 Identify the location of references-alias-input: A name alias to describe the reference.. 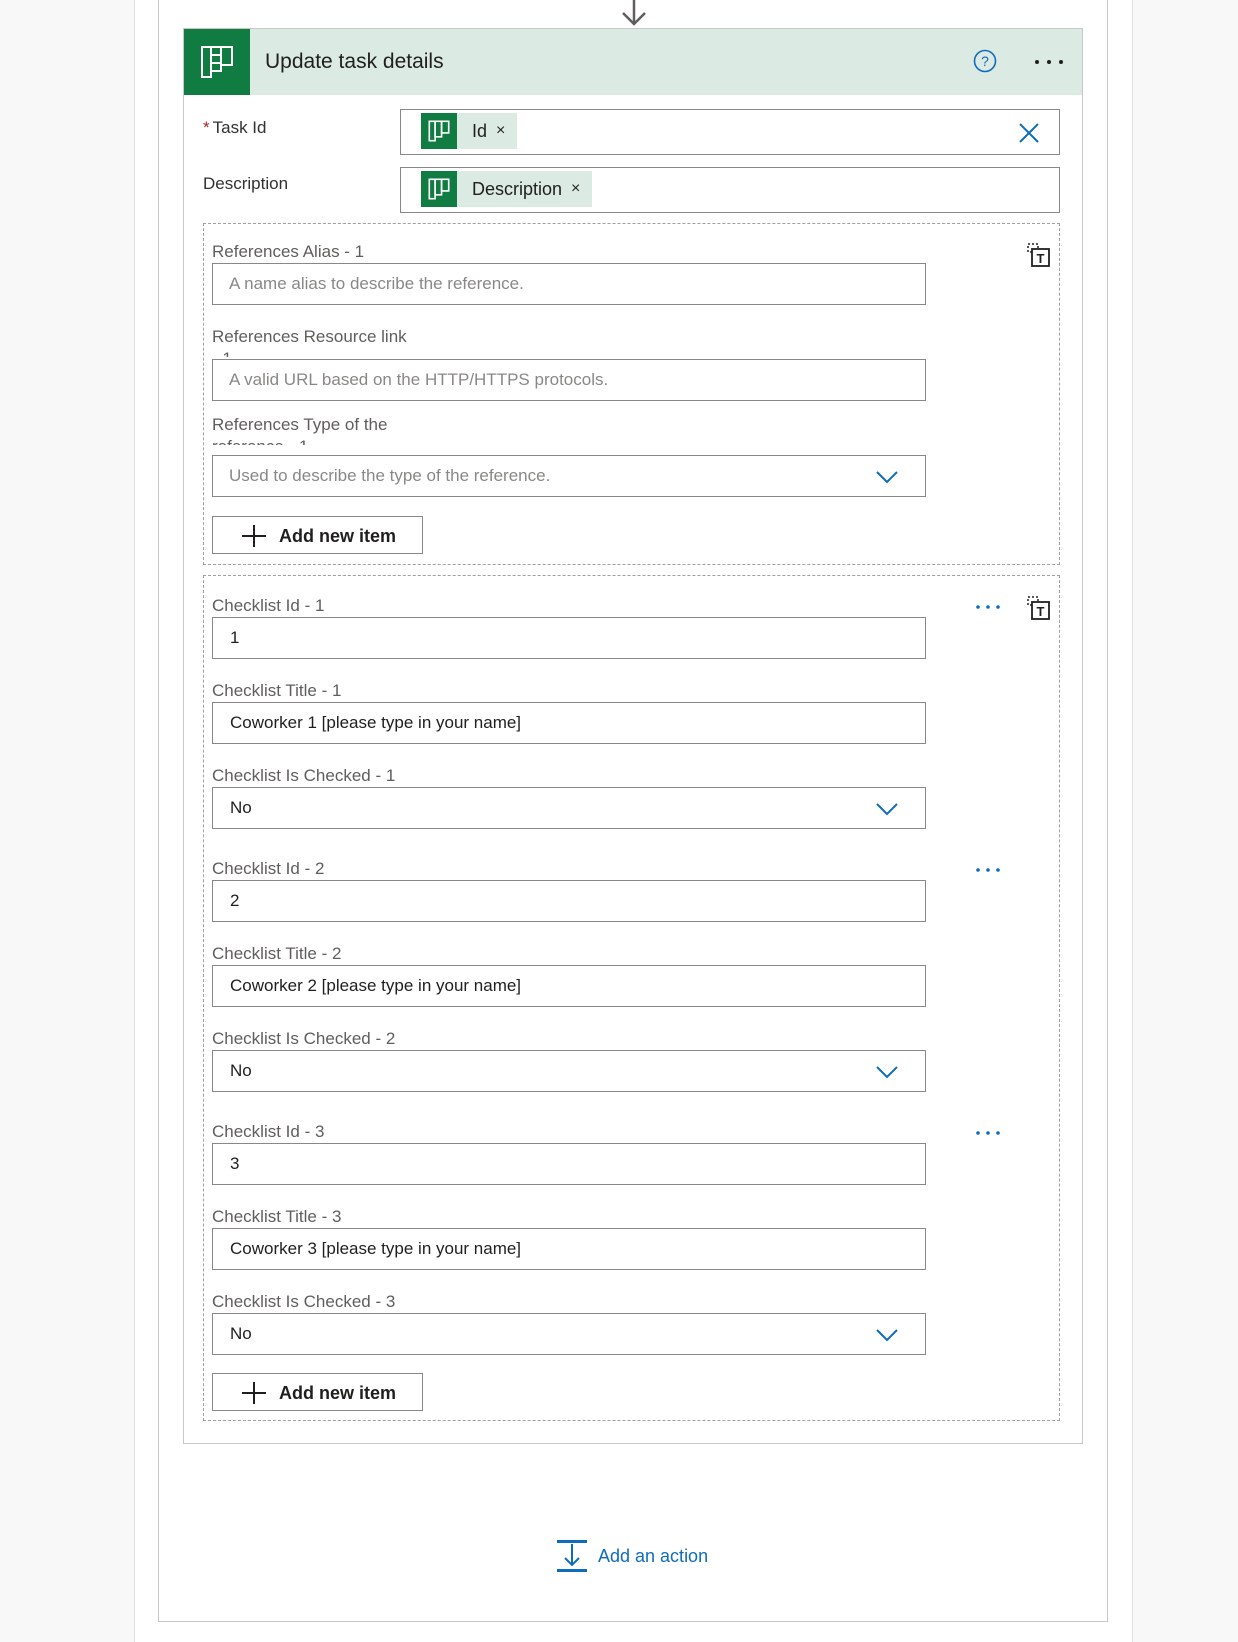
(569, 284).